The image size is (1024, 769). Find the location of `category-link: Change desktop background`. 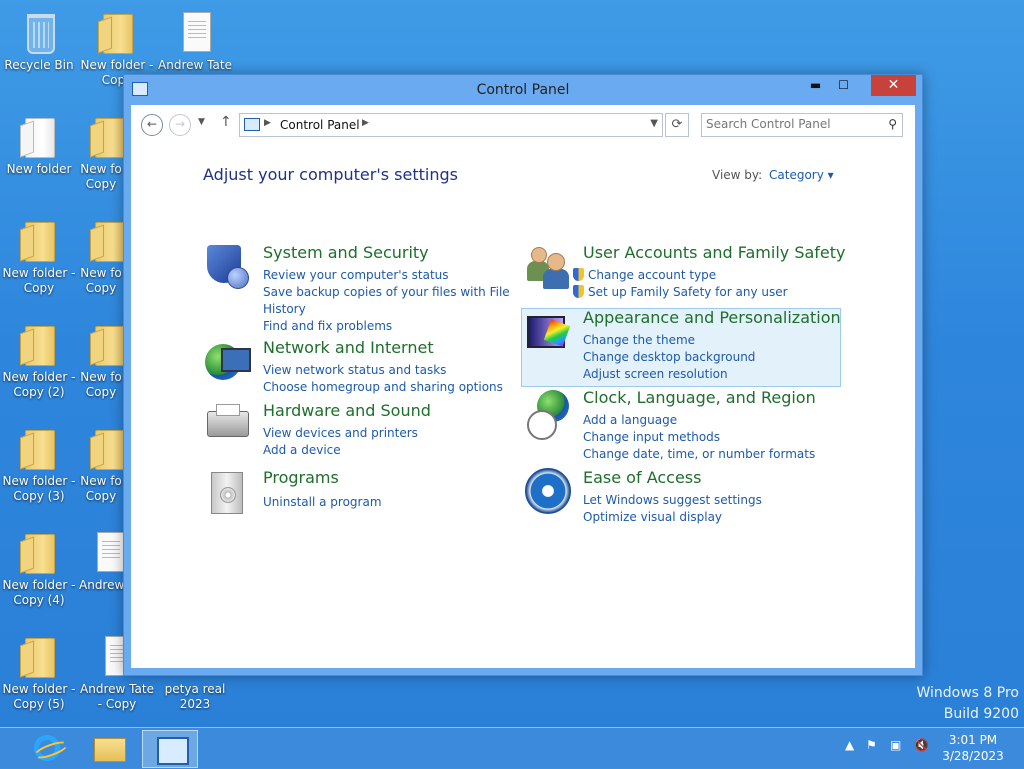

category-link: Change desktop background is located at coordinates (669, 357).